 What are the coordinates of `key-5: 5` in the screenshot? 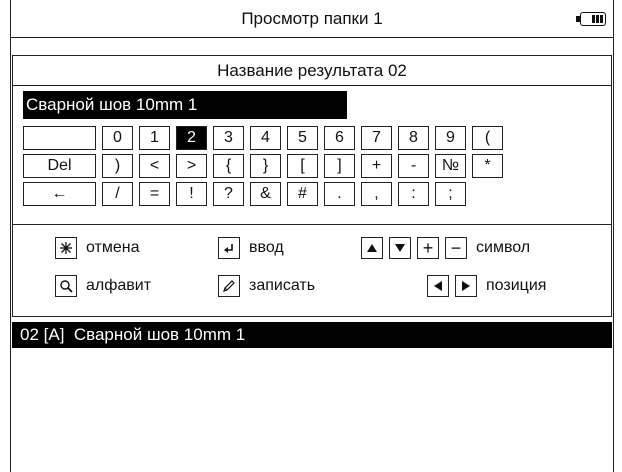 It's located at (302, 138).